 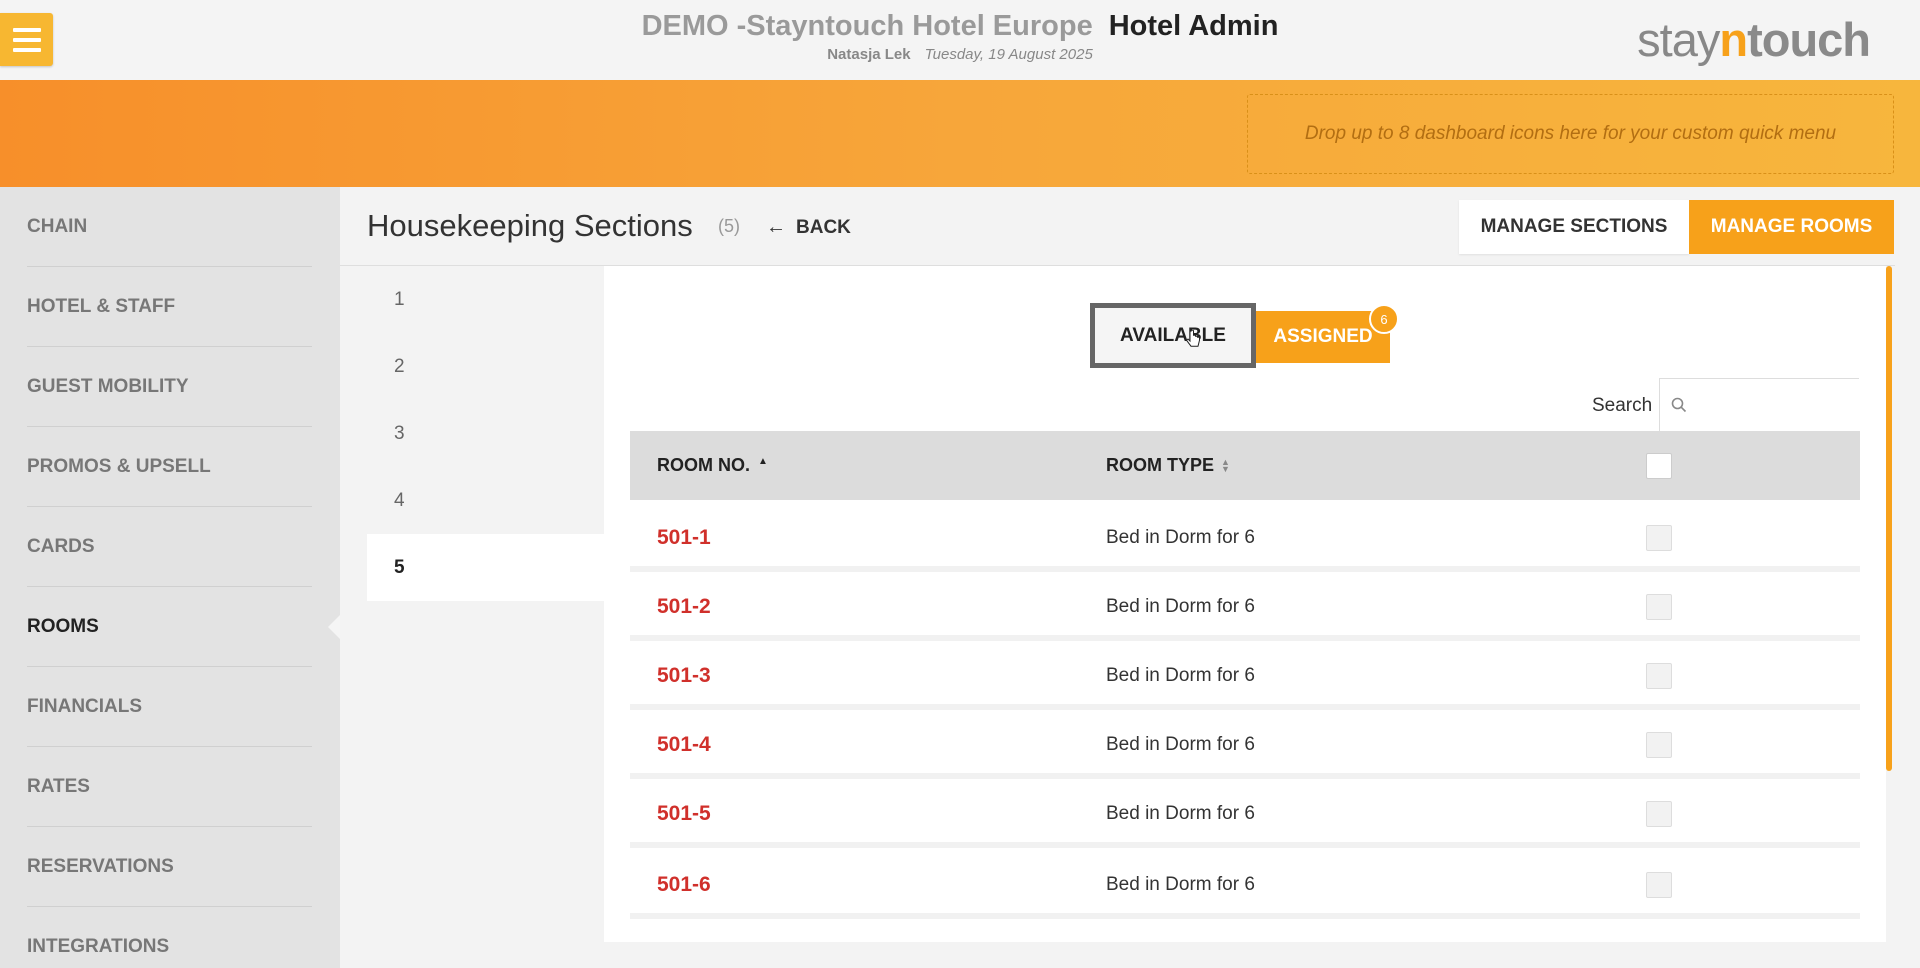 What do you see at coordinates (169, 547) in the screenshot?
I see `sidebar-item-cards: CARDS` at bounding box center [169, 547].